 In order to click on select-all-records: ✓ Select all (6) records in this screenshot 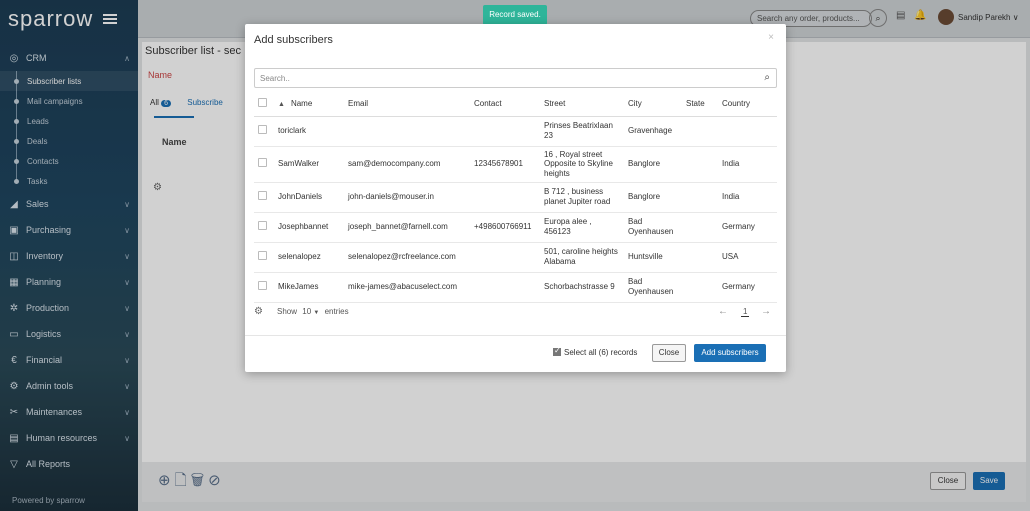, I will do `click(595, 351)`.